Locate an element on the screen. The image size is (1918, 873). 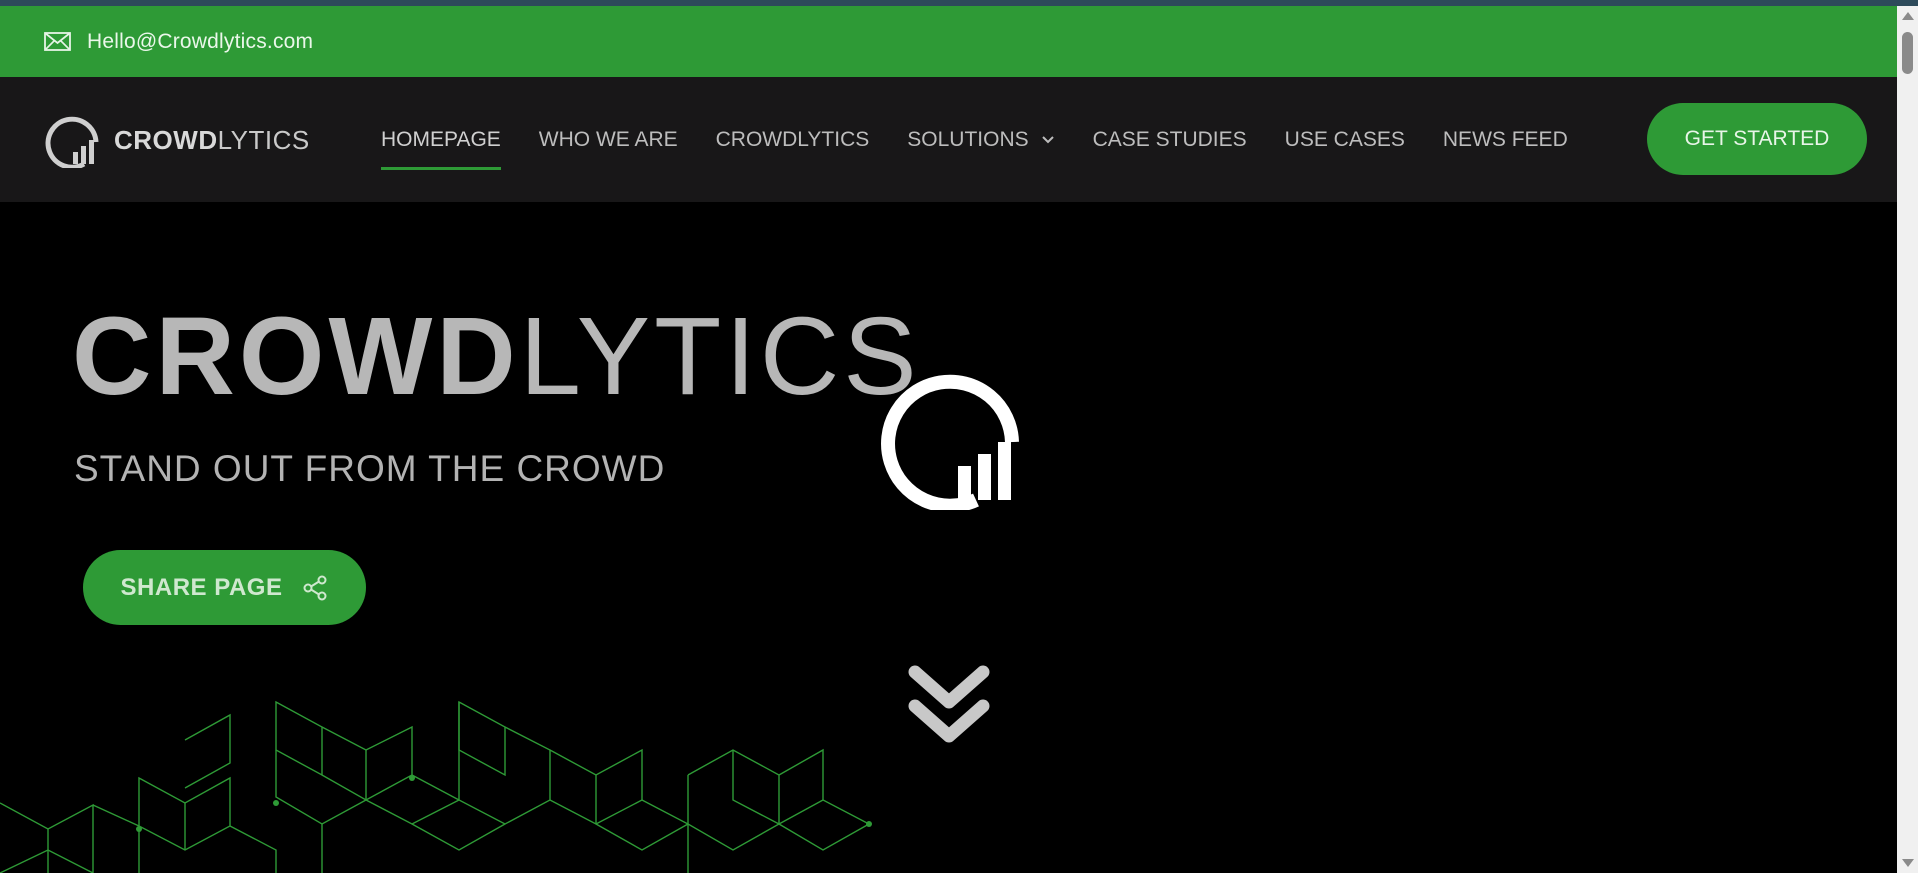
contact-email-link: Hello@Crowdlytics.com is located at coordinates (200, 42).